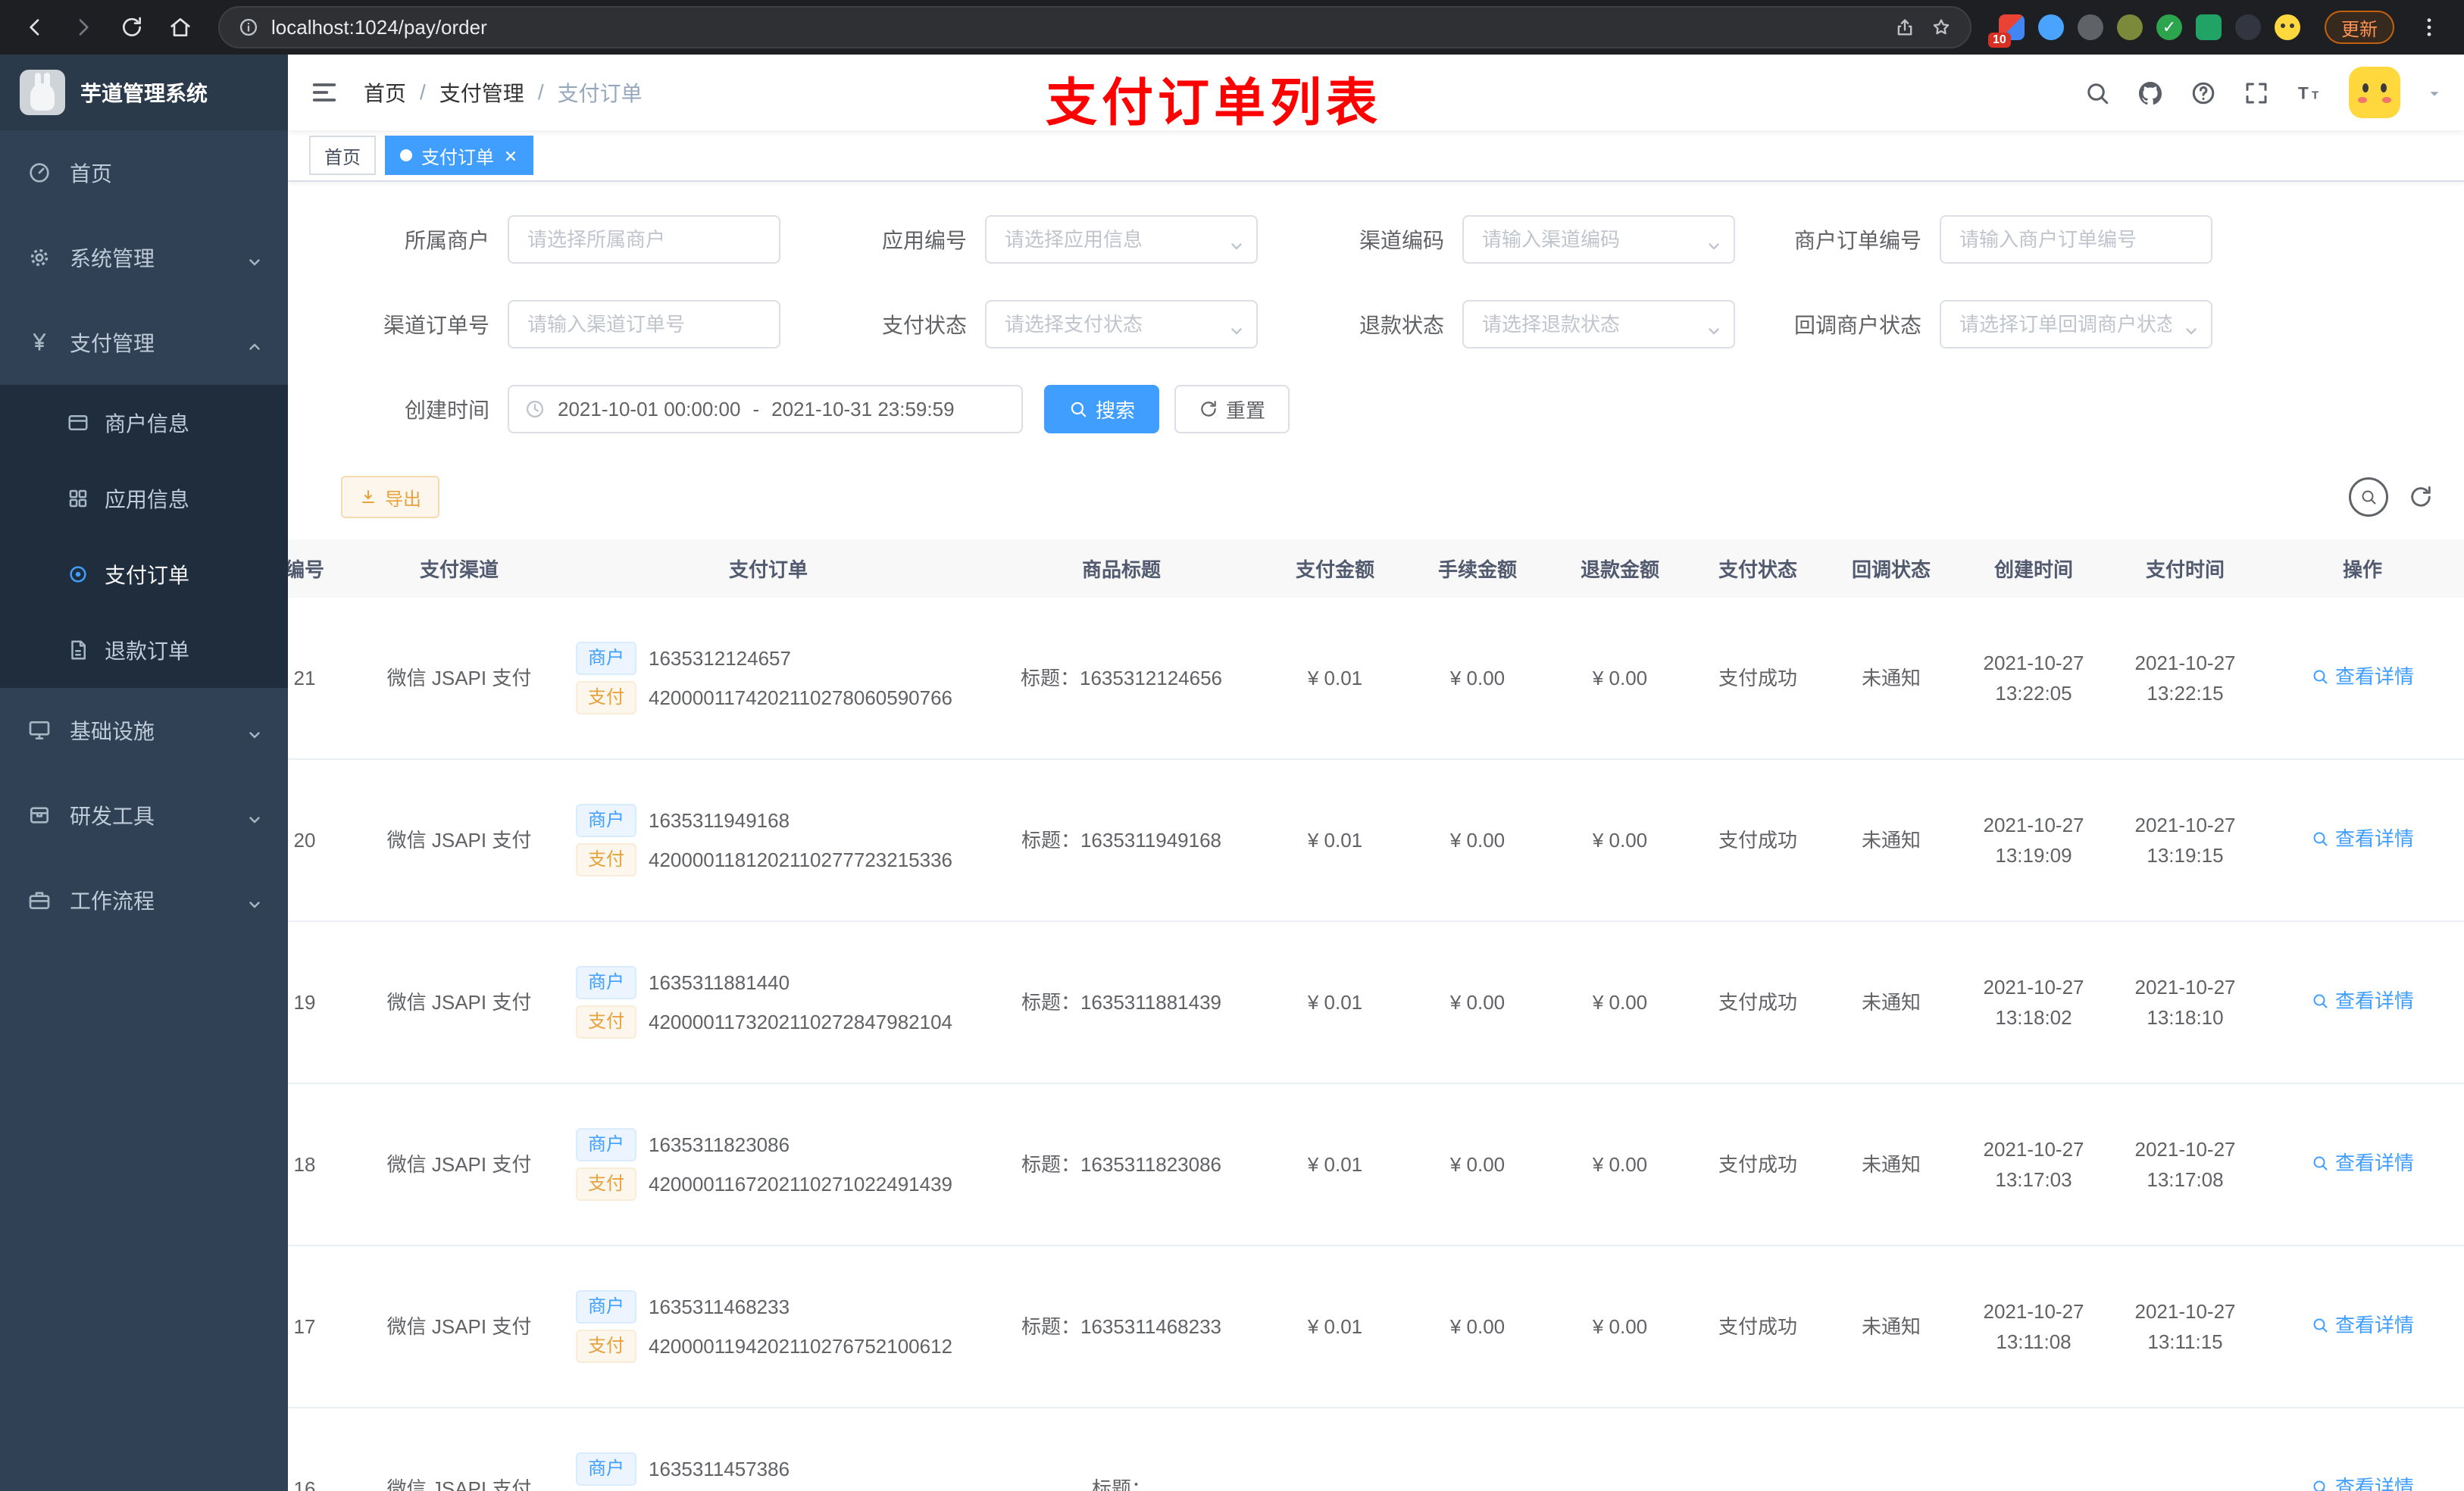 The height and width of the screenshot is (1491, 2464). I want to click on date-end-value: 2021-10-31 23:59:59, so click(862, 409).